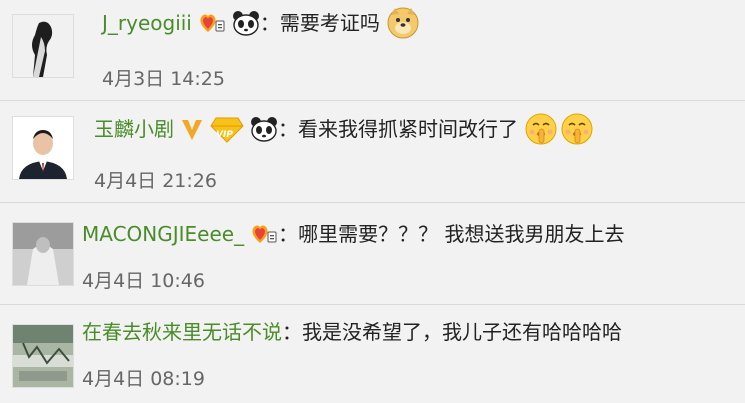 This screenshot has width=745, height=403. Describe the element at coordinates (192, 129) in the screenshot. I see `verified-v-icon` at that location.